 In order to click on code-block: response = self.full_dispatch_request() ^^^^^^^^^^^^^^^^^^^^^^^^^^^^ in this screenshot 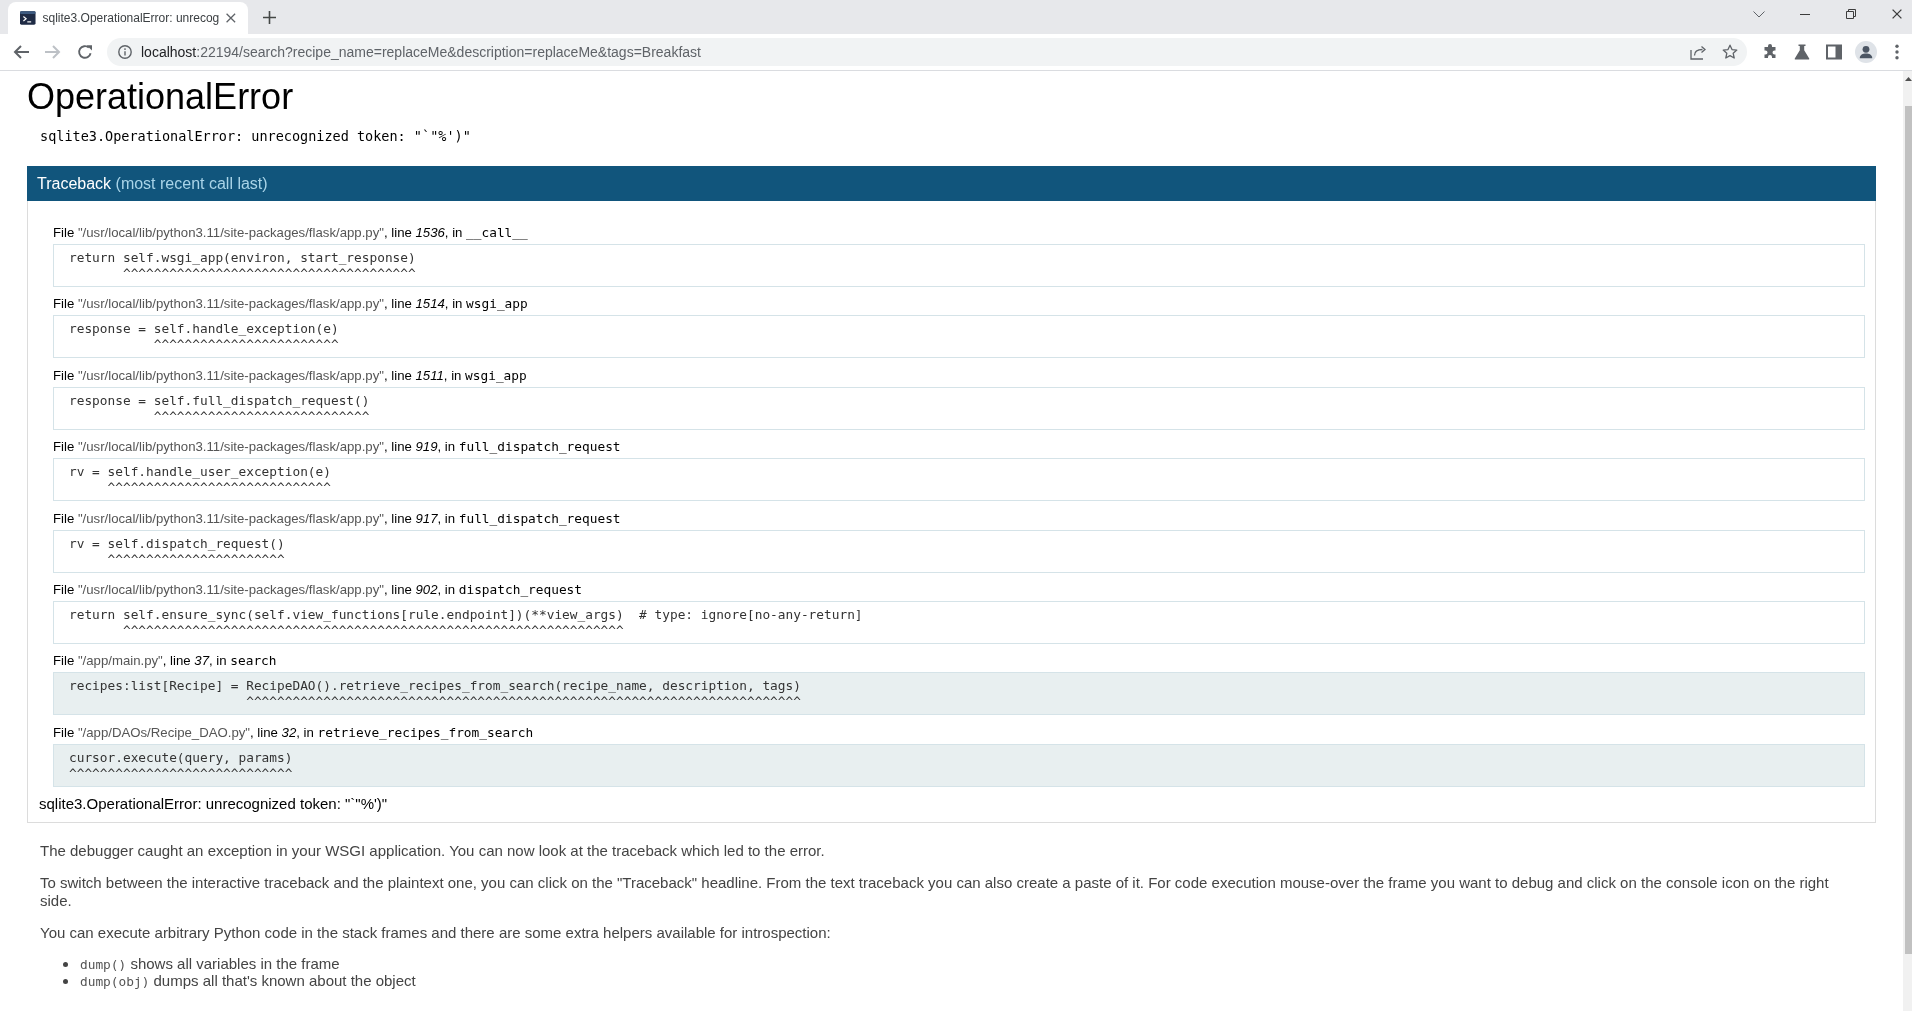, I will do `click(959, 408)`.